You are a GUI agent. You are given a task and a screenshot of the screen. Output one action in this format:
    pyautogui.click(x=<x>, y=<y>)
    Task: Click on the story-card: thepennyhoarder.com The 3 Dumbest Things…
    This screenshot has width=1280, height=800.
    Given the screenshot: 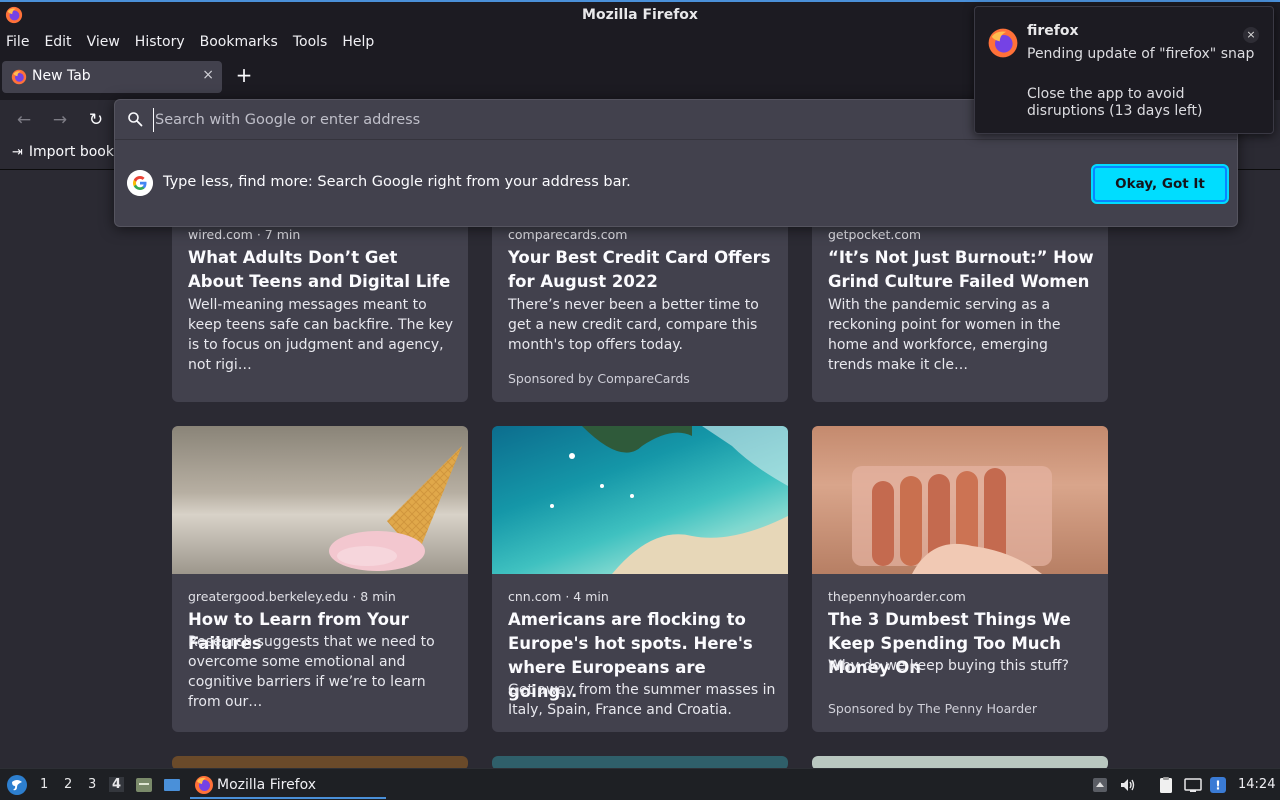 What is the action you would take?
    pyautogui.click(x=960, y=579)
    